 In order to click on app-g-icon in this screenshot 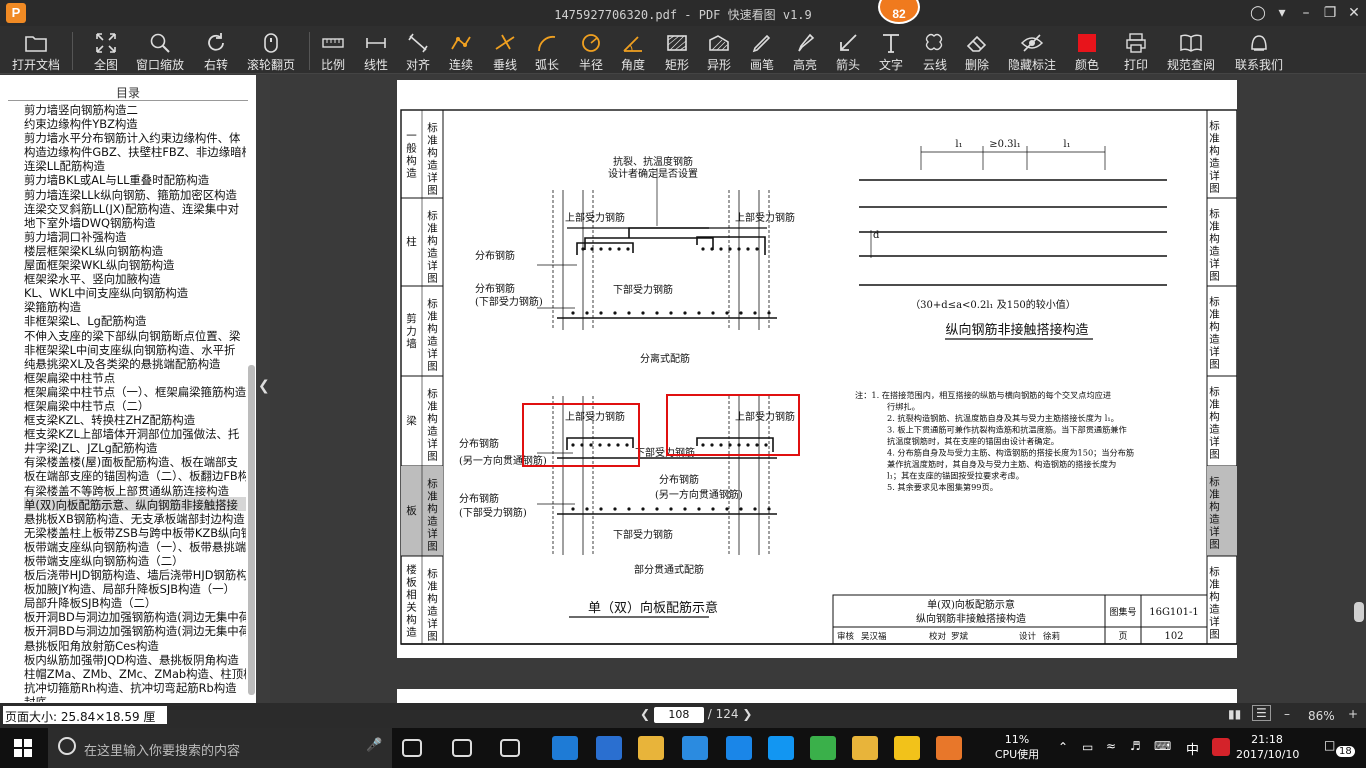, I will do `click(739, 748)`.